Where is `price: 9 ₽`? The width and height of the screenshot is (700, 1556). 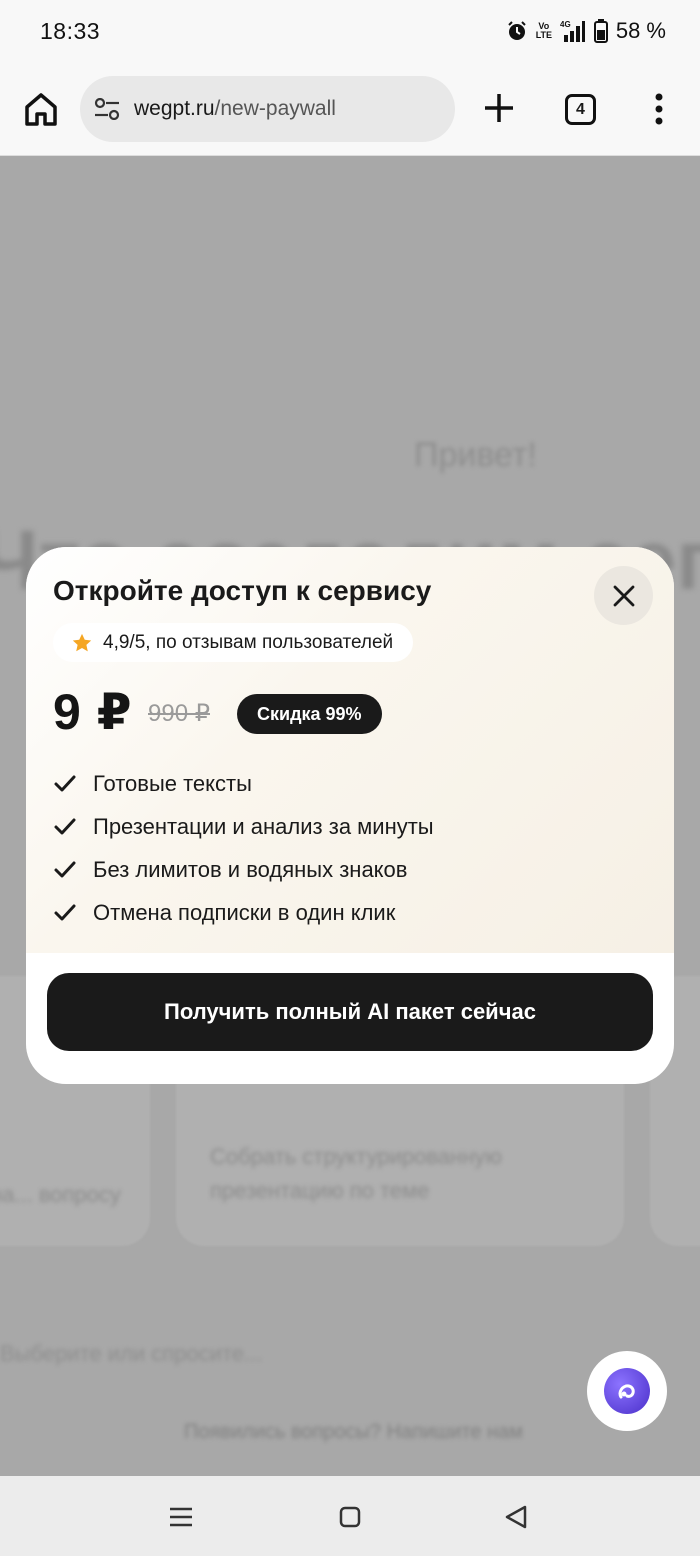 price: 9 ₽ is located at coordinates (93, 712).